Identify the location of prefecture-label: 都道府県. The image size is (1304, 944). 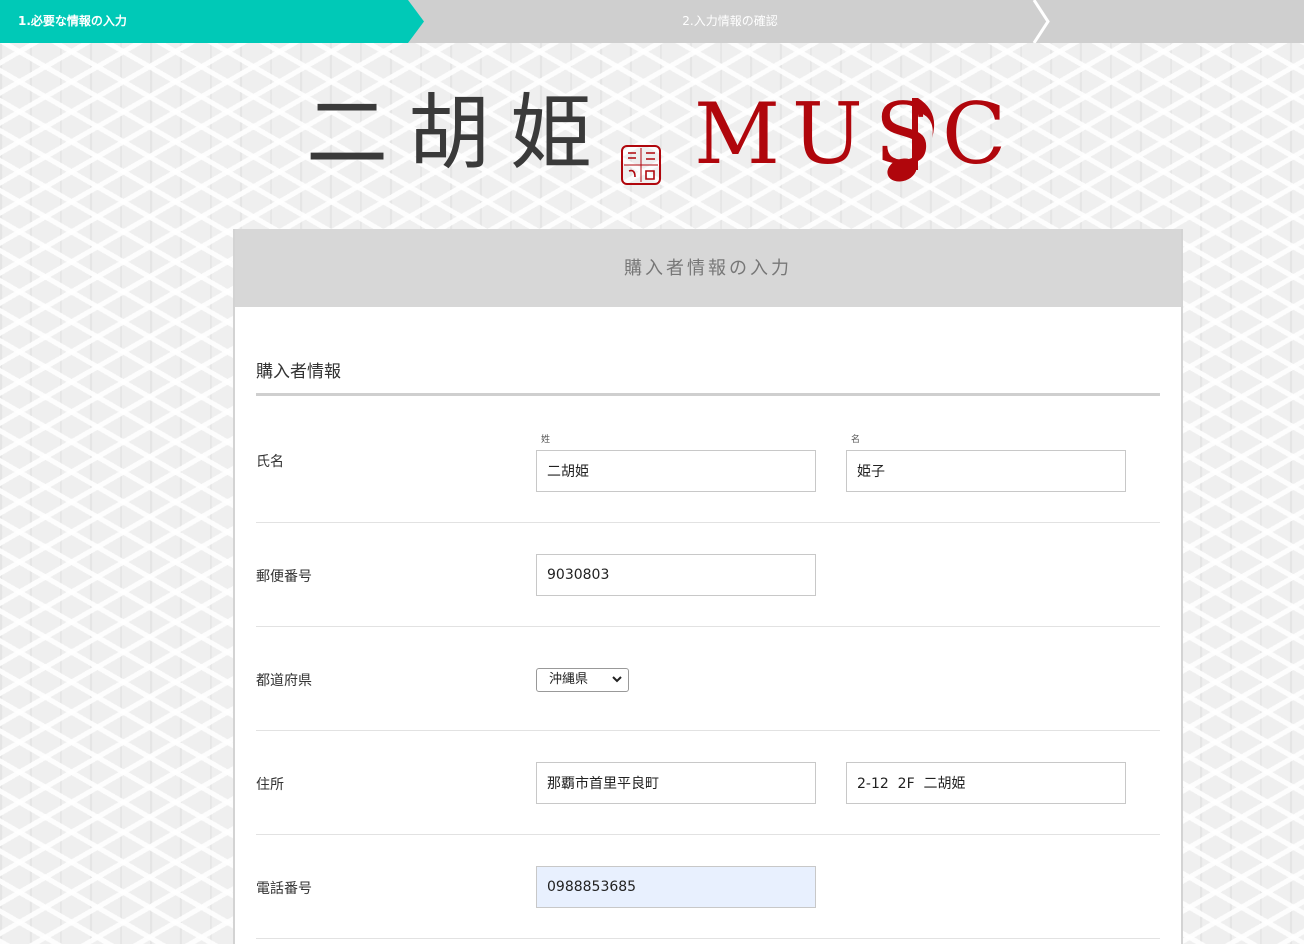
(284, 681).